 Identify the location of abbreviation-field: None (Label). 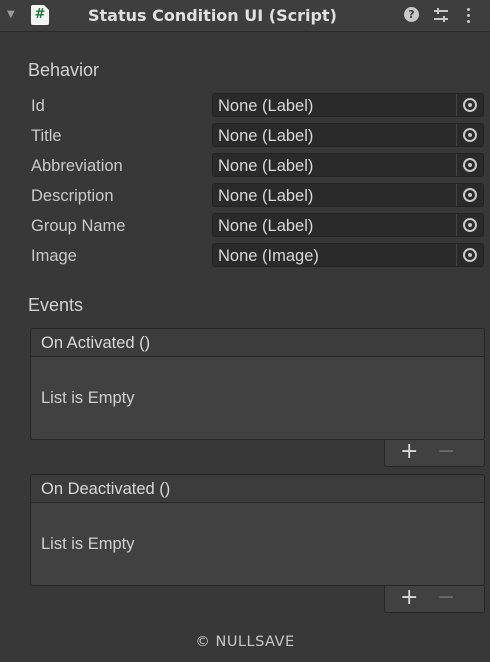
(348, 165).